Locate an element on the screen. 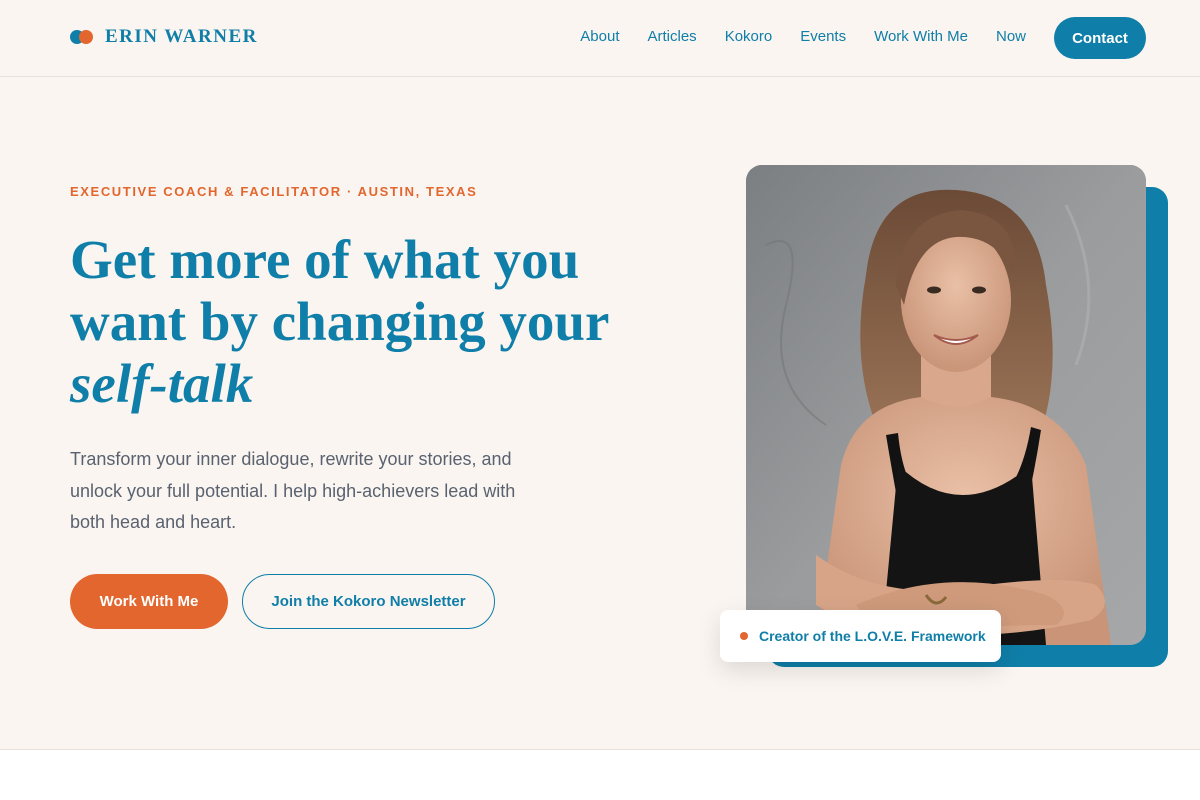  work-with-me-button: Work With Me is located at coordinates (149, 601).